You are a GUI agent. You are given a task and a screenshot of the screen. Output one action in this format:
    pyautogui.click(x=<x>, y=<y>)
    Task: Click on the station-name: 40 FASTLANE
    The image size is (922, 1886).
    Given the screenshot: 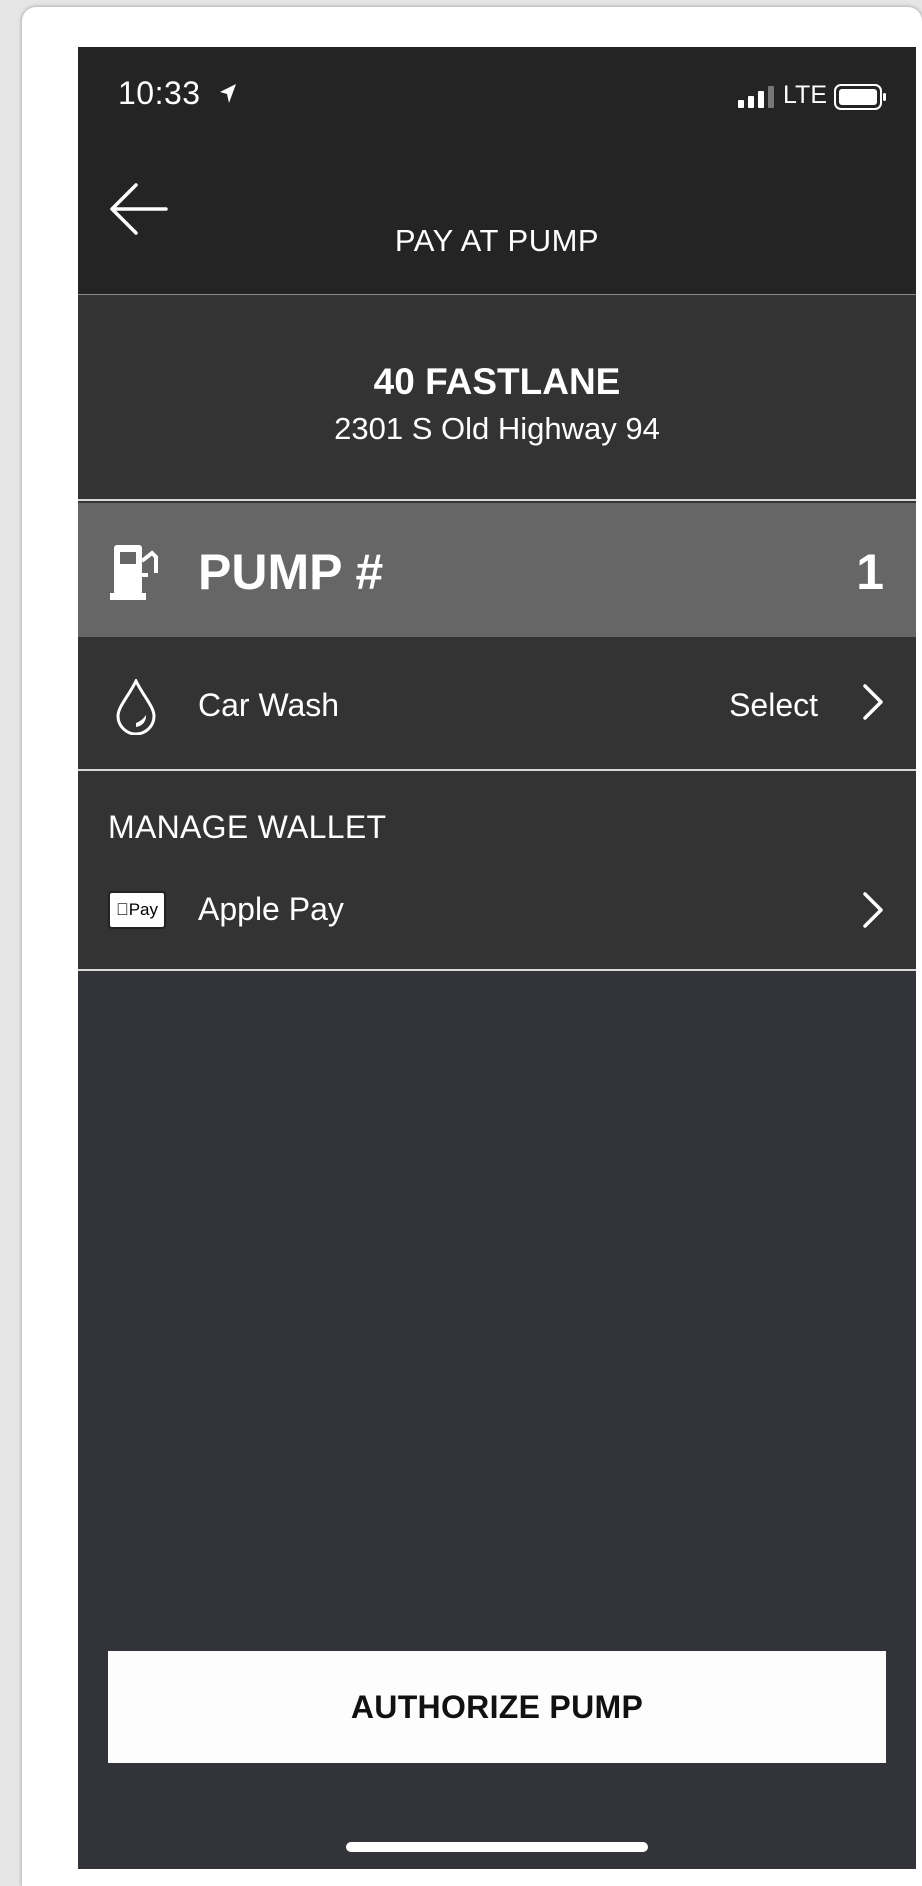 What is the action you would take?
    pyautogui.click(x=497, y=381)
    